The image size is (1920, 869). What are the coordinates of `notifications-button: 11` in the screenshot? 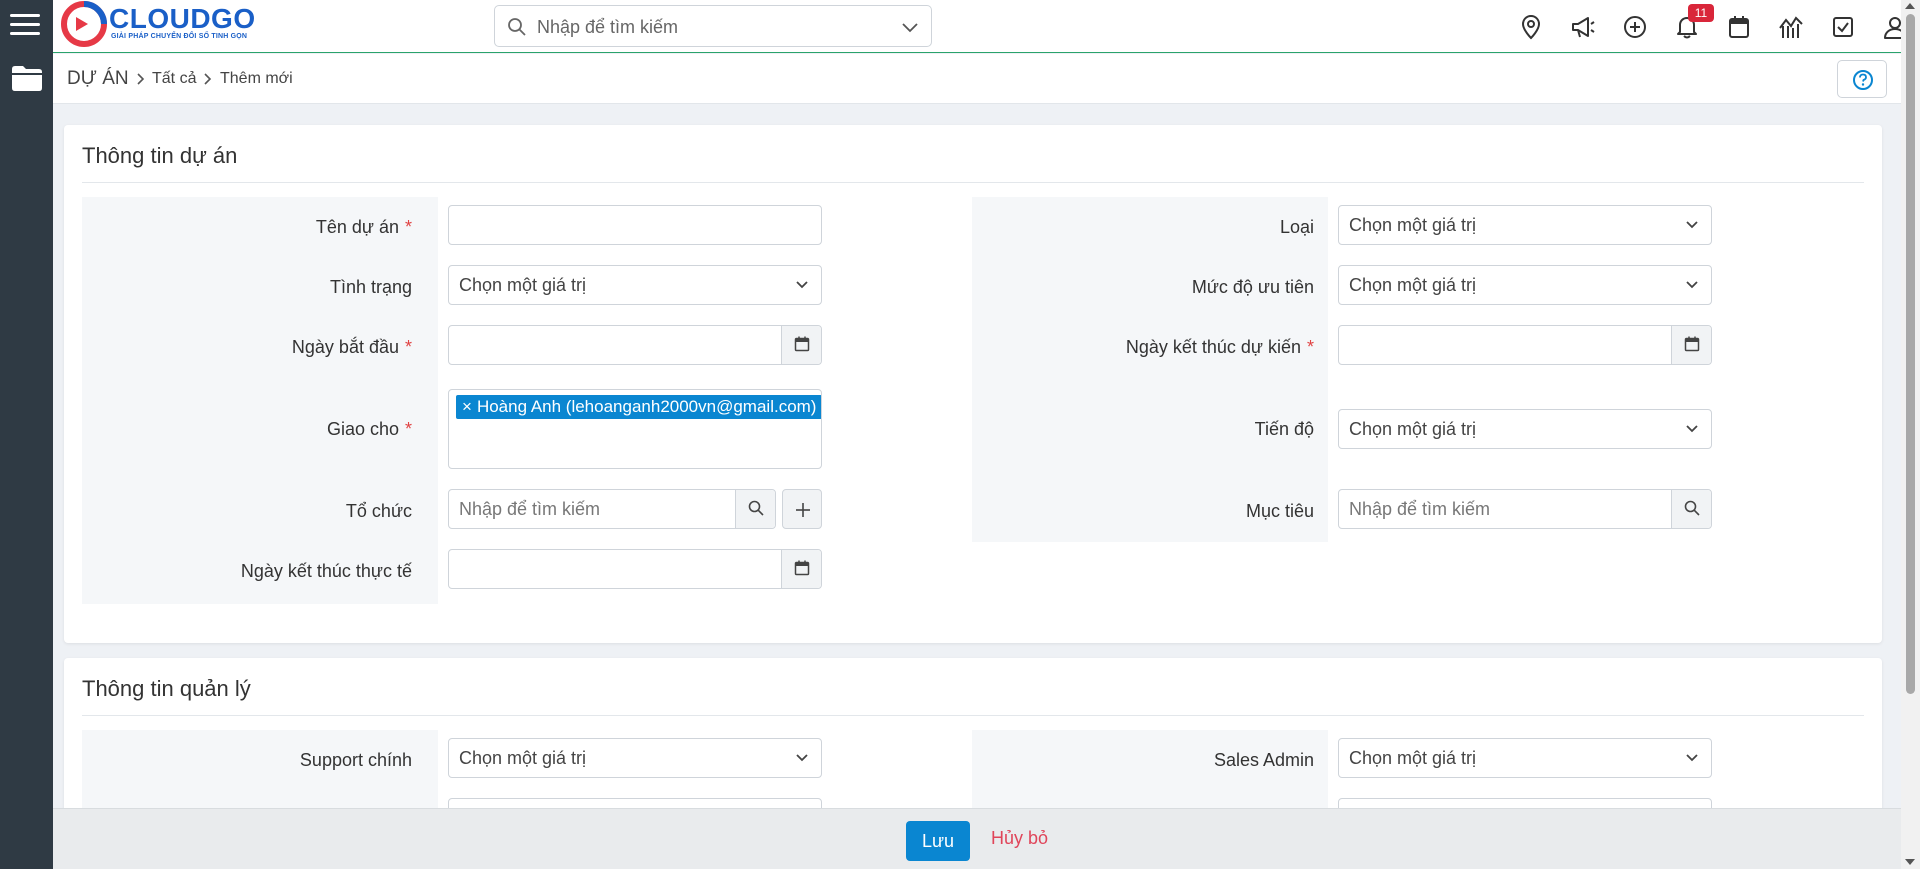 It's located at (1694, 22).